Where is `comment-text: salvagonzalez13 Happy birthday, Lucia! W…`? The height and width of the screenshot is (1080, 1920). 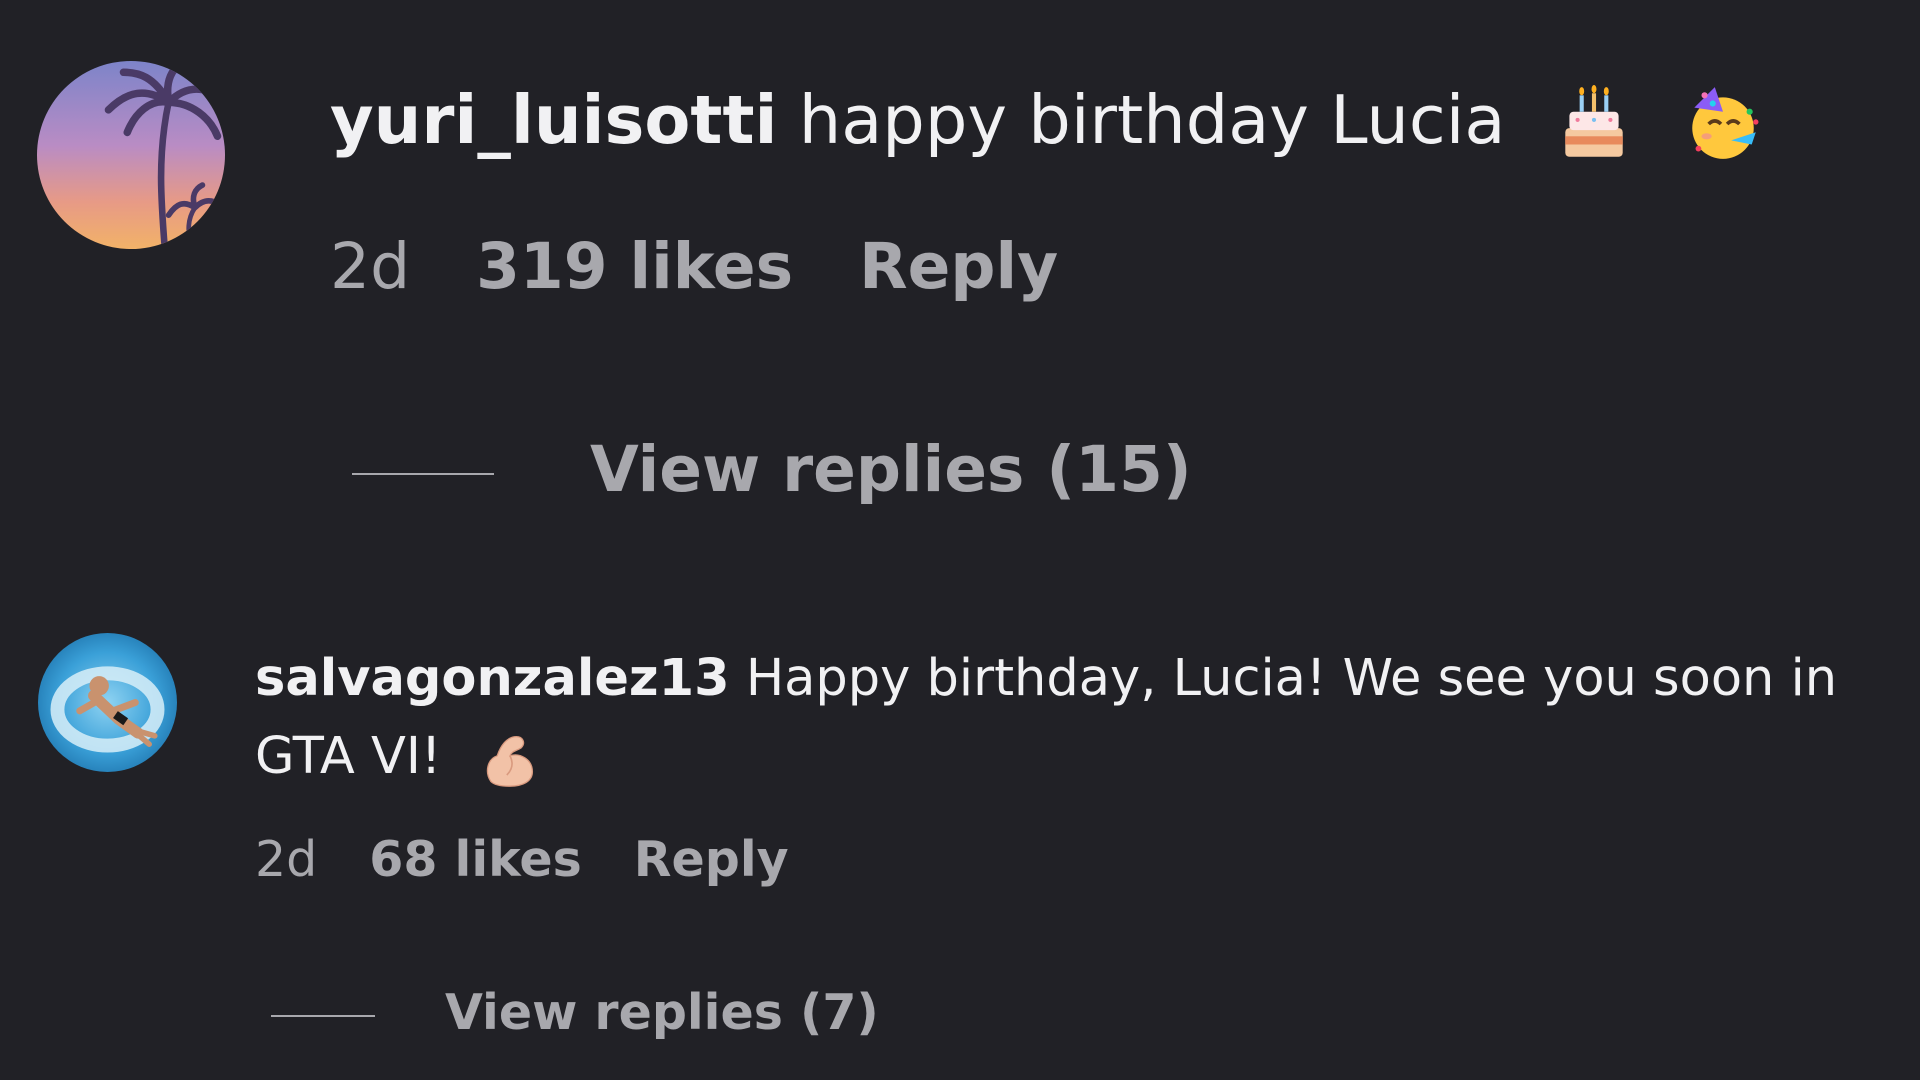 comment-text: salvagonzalez13 Happy birthday, Lucia! W… is located at coordinates (1075, 718).